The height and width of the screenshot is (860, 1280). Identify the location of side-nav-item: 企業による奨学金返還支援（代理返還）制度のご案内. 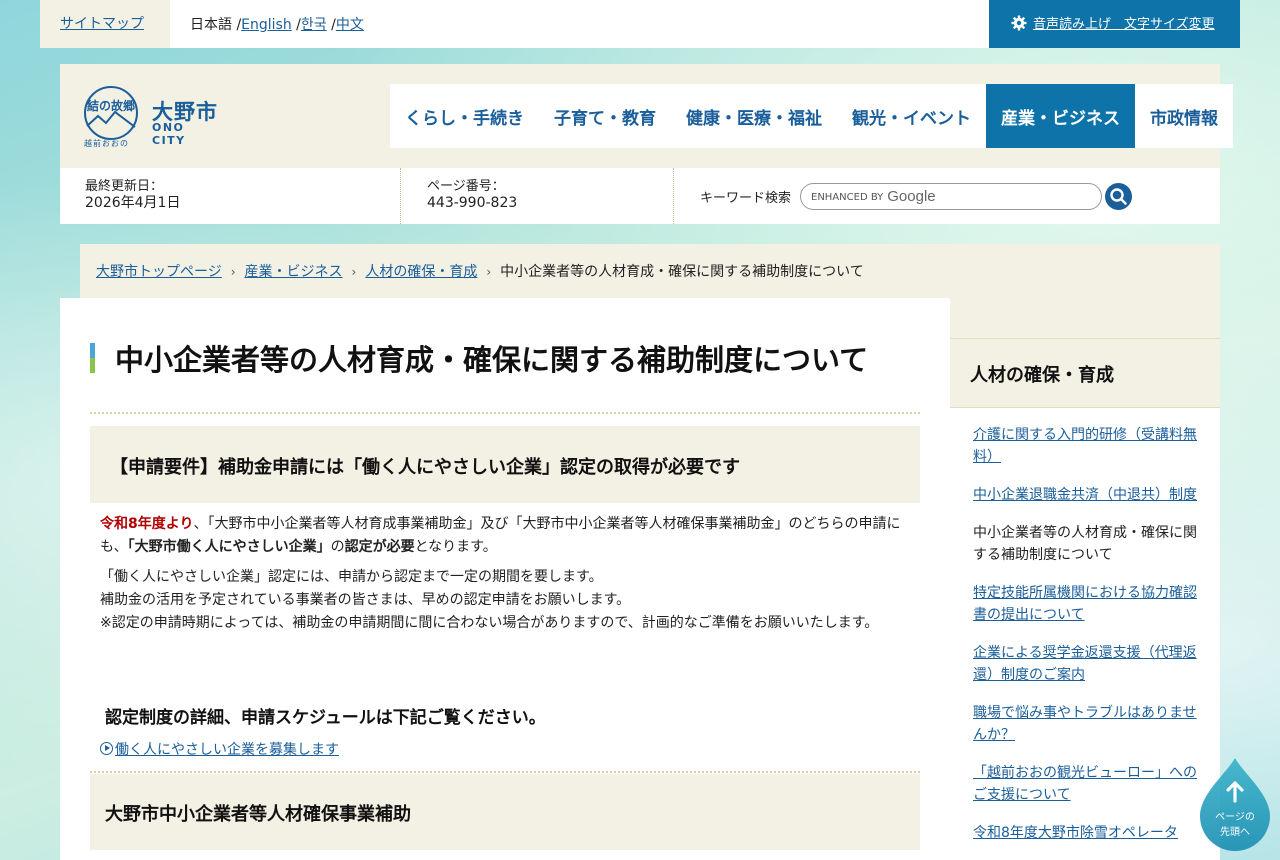
(1089, 664).